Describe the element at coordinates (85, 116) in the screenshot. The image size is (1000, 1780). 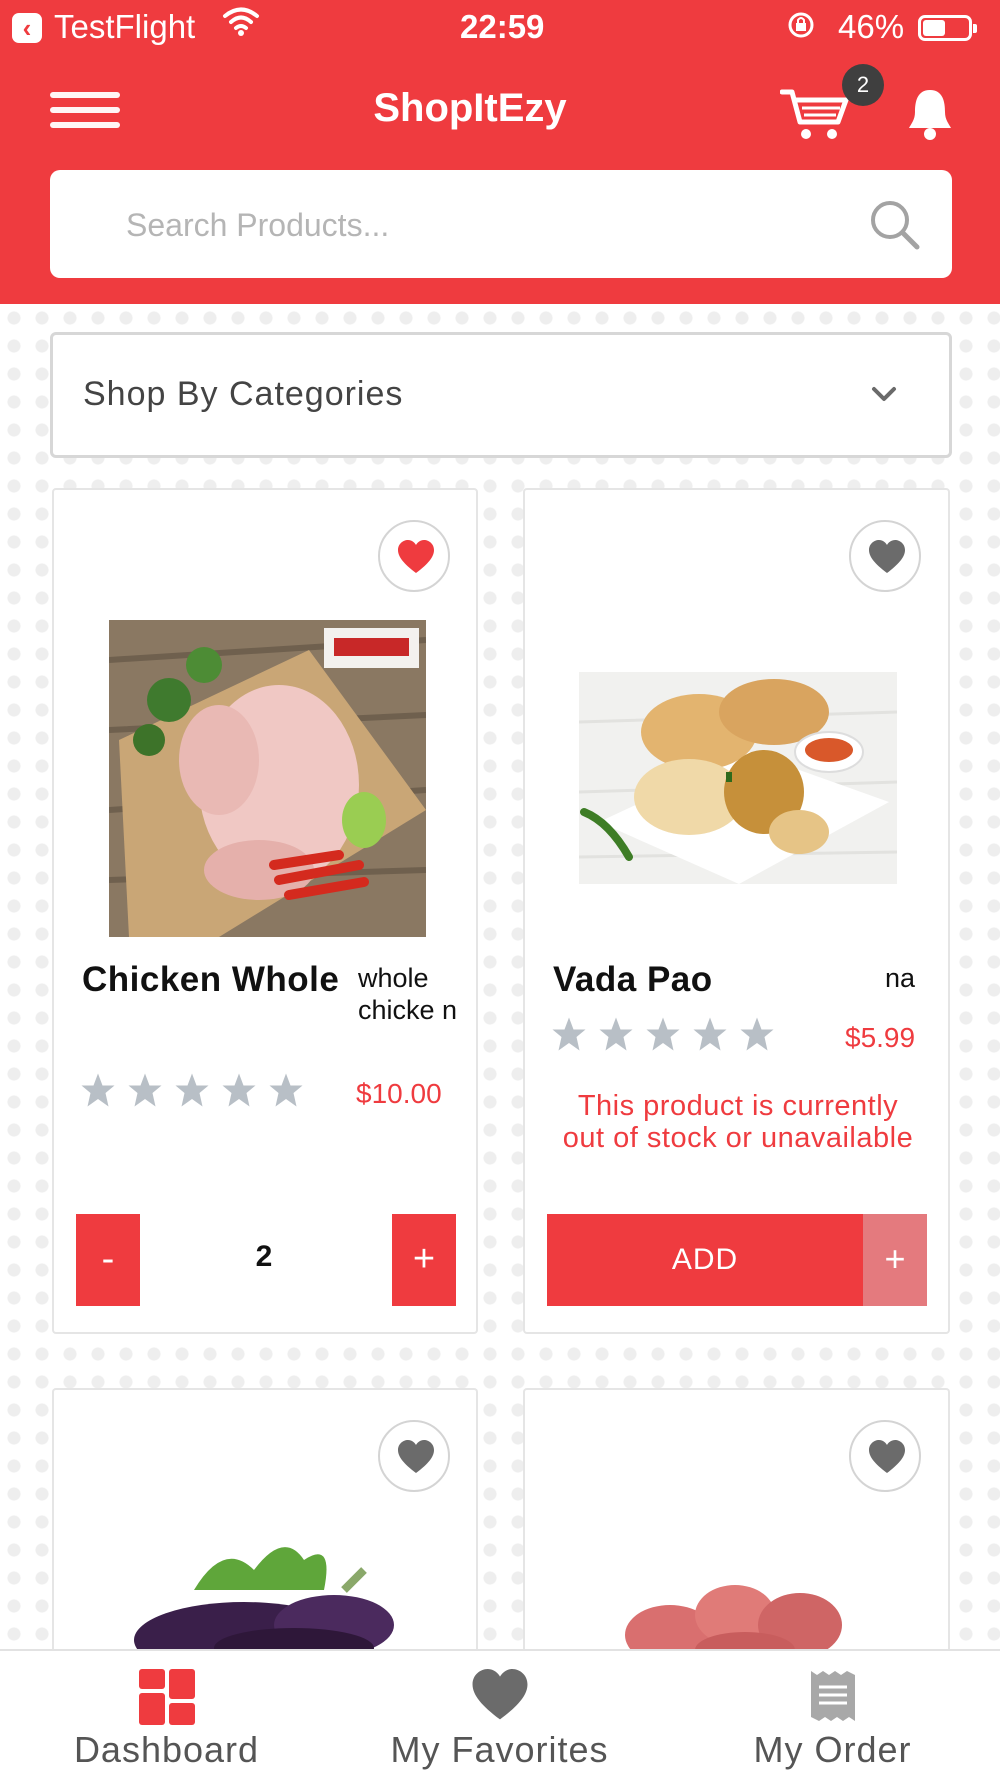
I see `hamburger-menu-icon` at that location.